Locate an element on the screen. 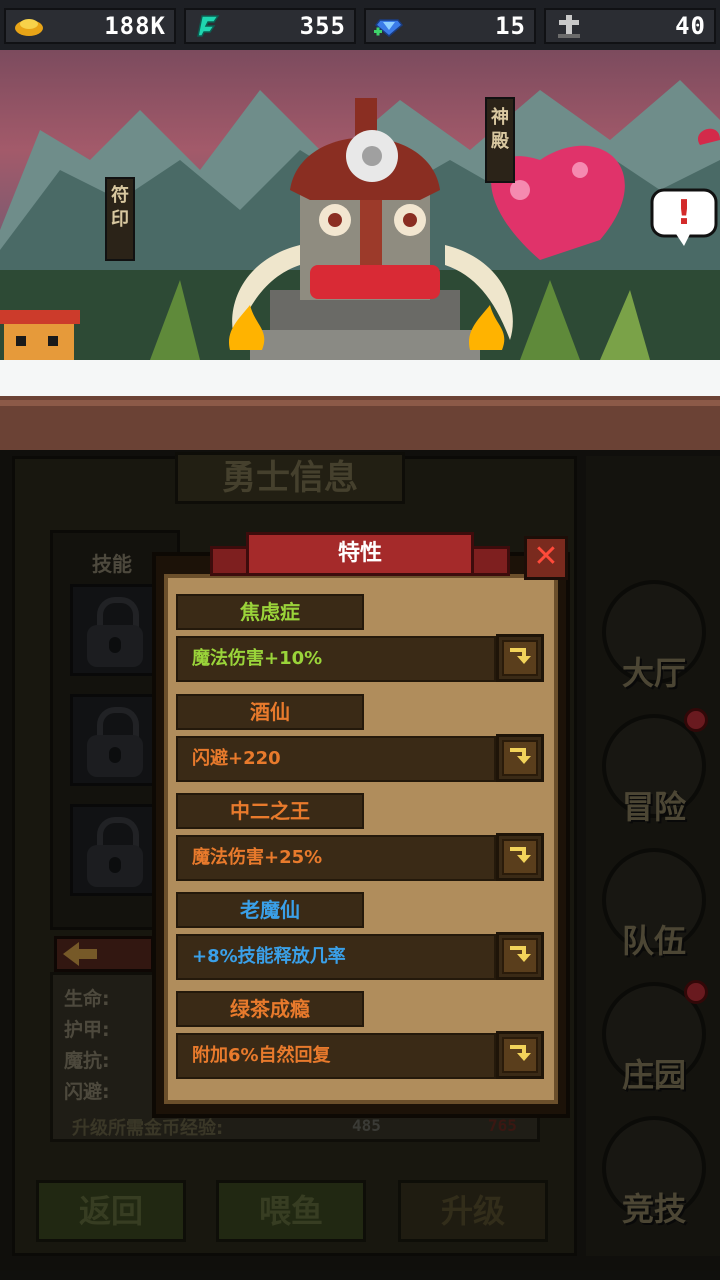 The width and height of the screenshot is (720, 1280). seal-sign-text: 符印 is located at coordinates (120, 207).